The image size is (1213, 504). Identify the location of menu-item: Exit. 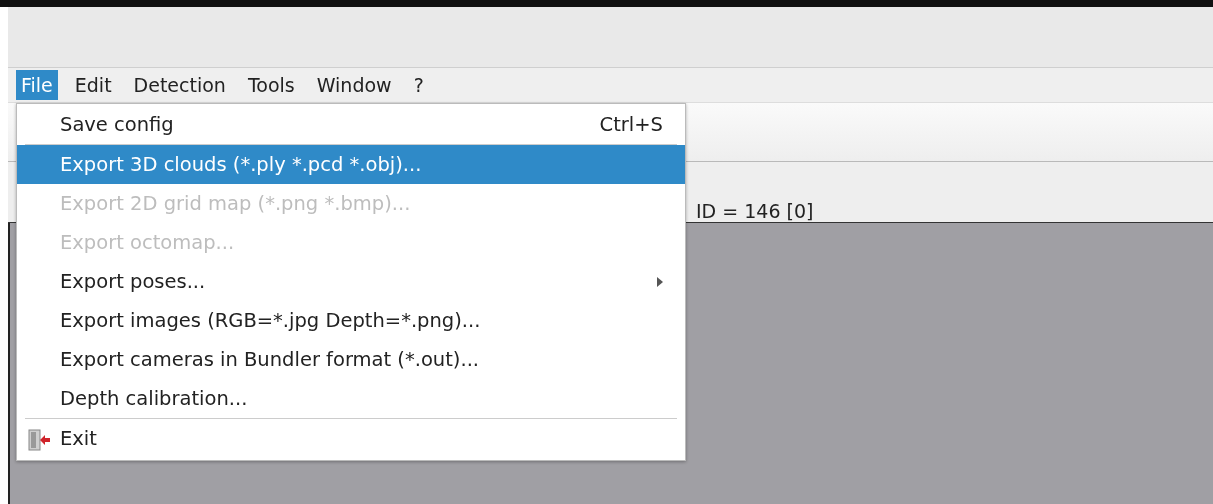
(351, 438).